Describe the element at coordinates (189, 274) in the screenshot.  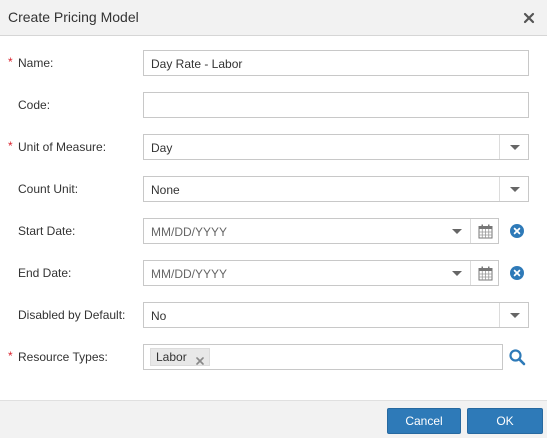
I see `end-date-placeholder: MM/DD/YYYY` at that location.